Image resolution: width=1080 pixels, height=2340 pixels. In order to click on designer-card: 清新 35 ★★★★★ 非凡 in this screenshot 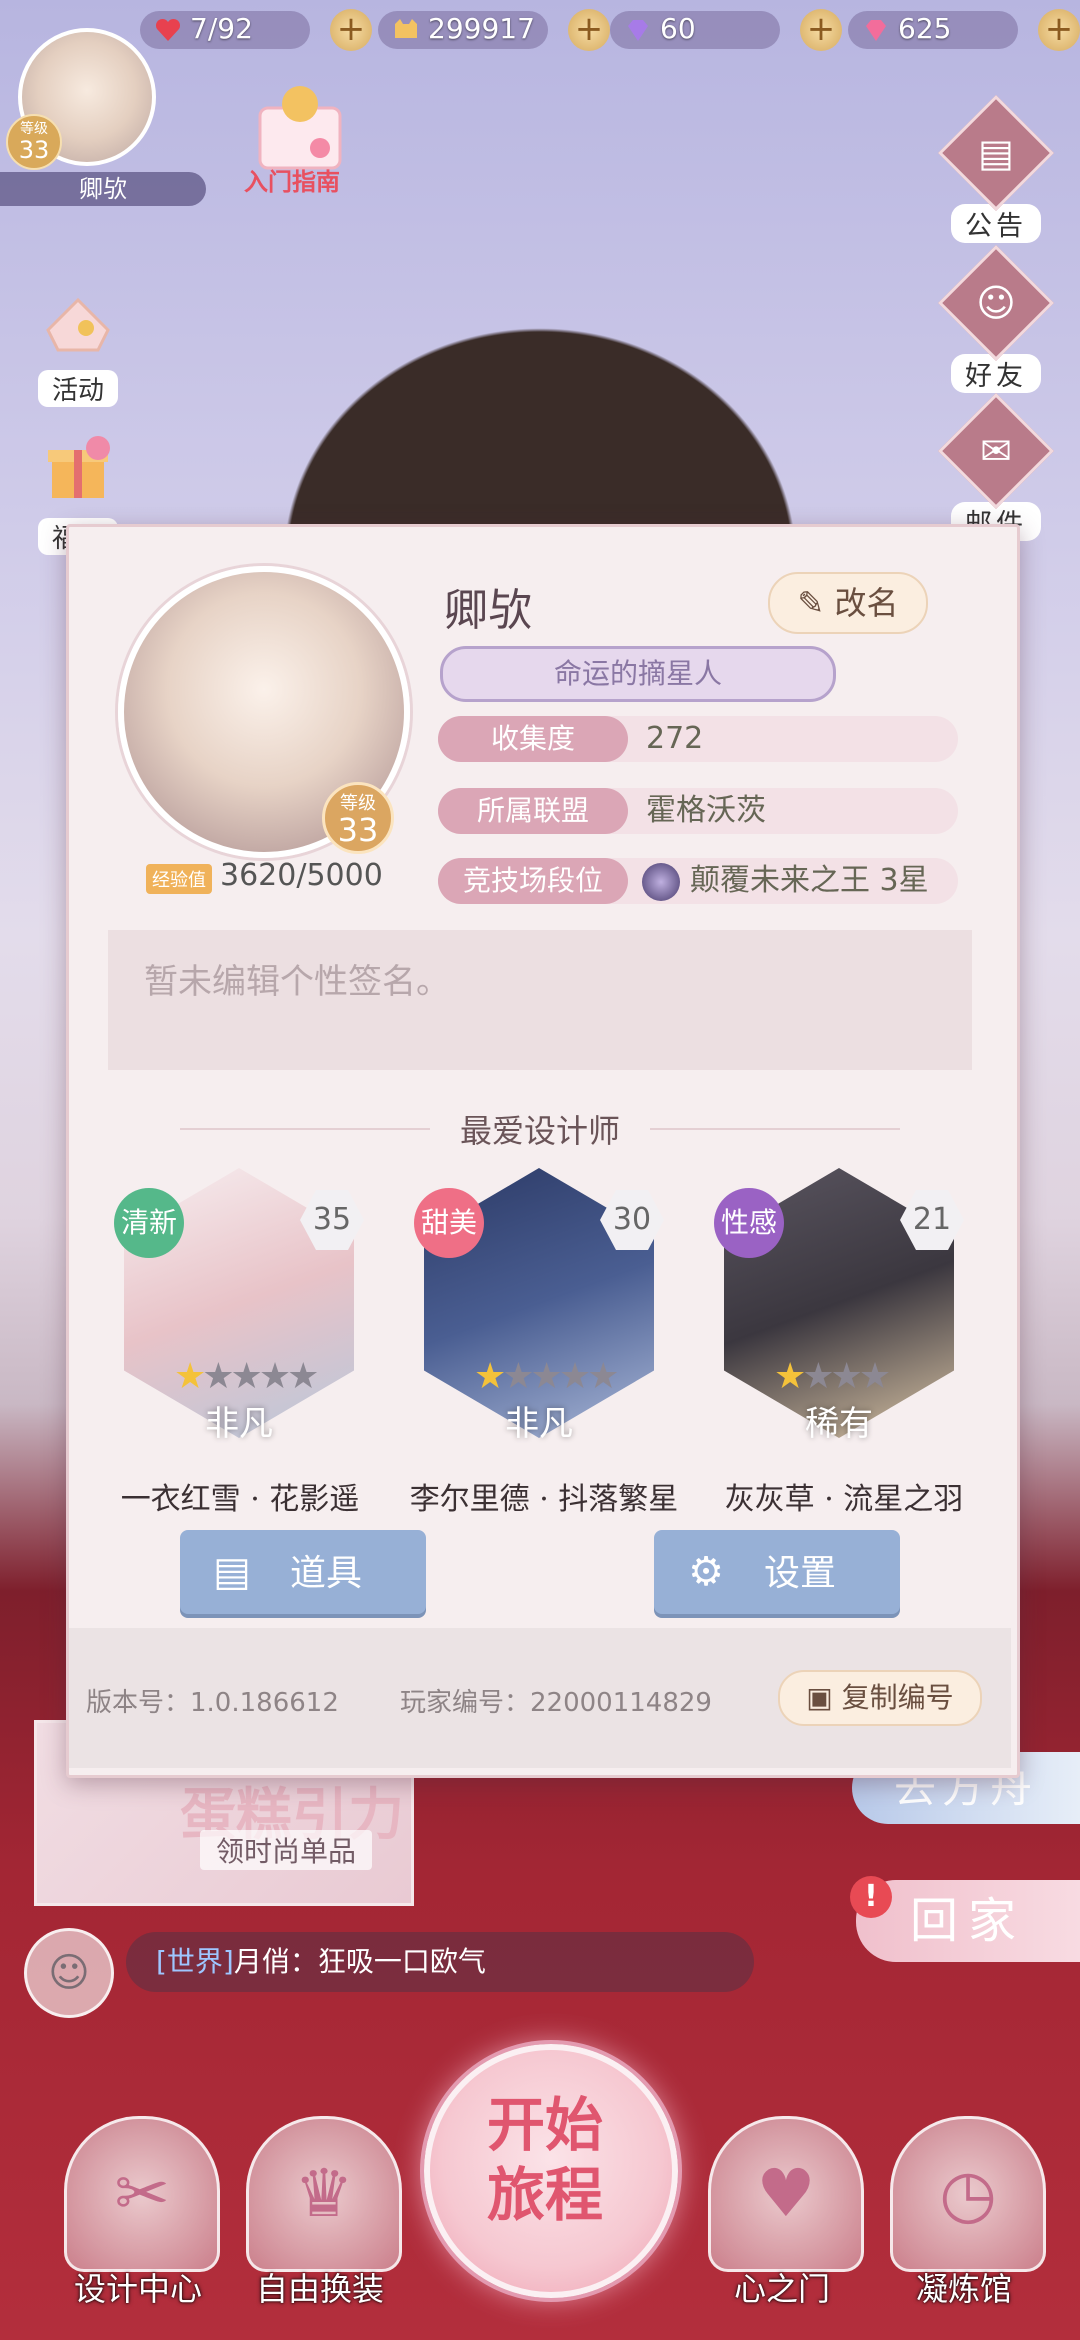, I will do `click(239, 1306)`.